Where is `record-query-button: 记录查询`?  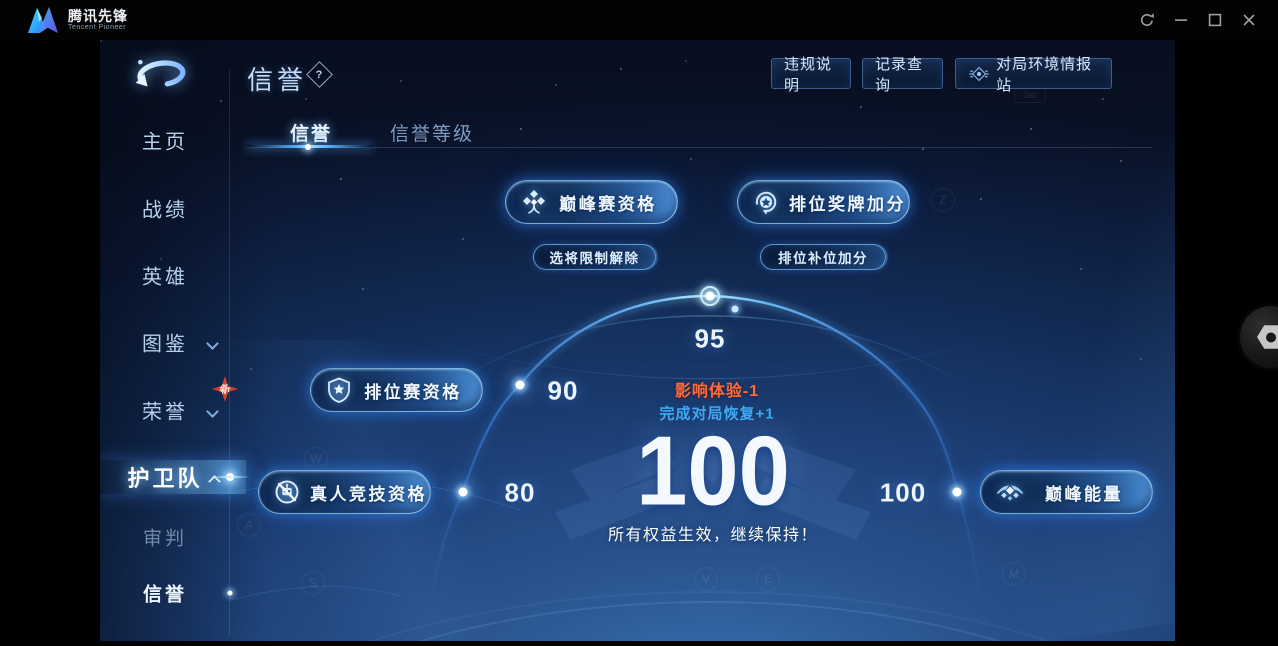
record-query-button: 记录查询 is located at coordinates (902, 75).